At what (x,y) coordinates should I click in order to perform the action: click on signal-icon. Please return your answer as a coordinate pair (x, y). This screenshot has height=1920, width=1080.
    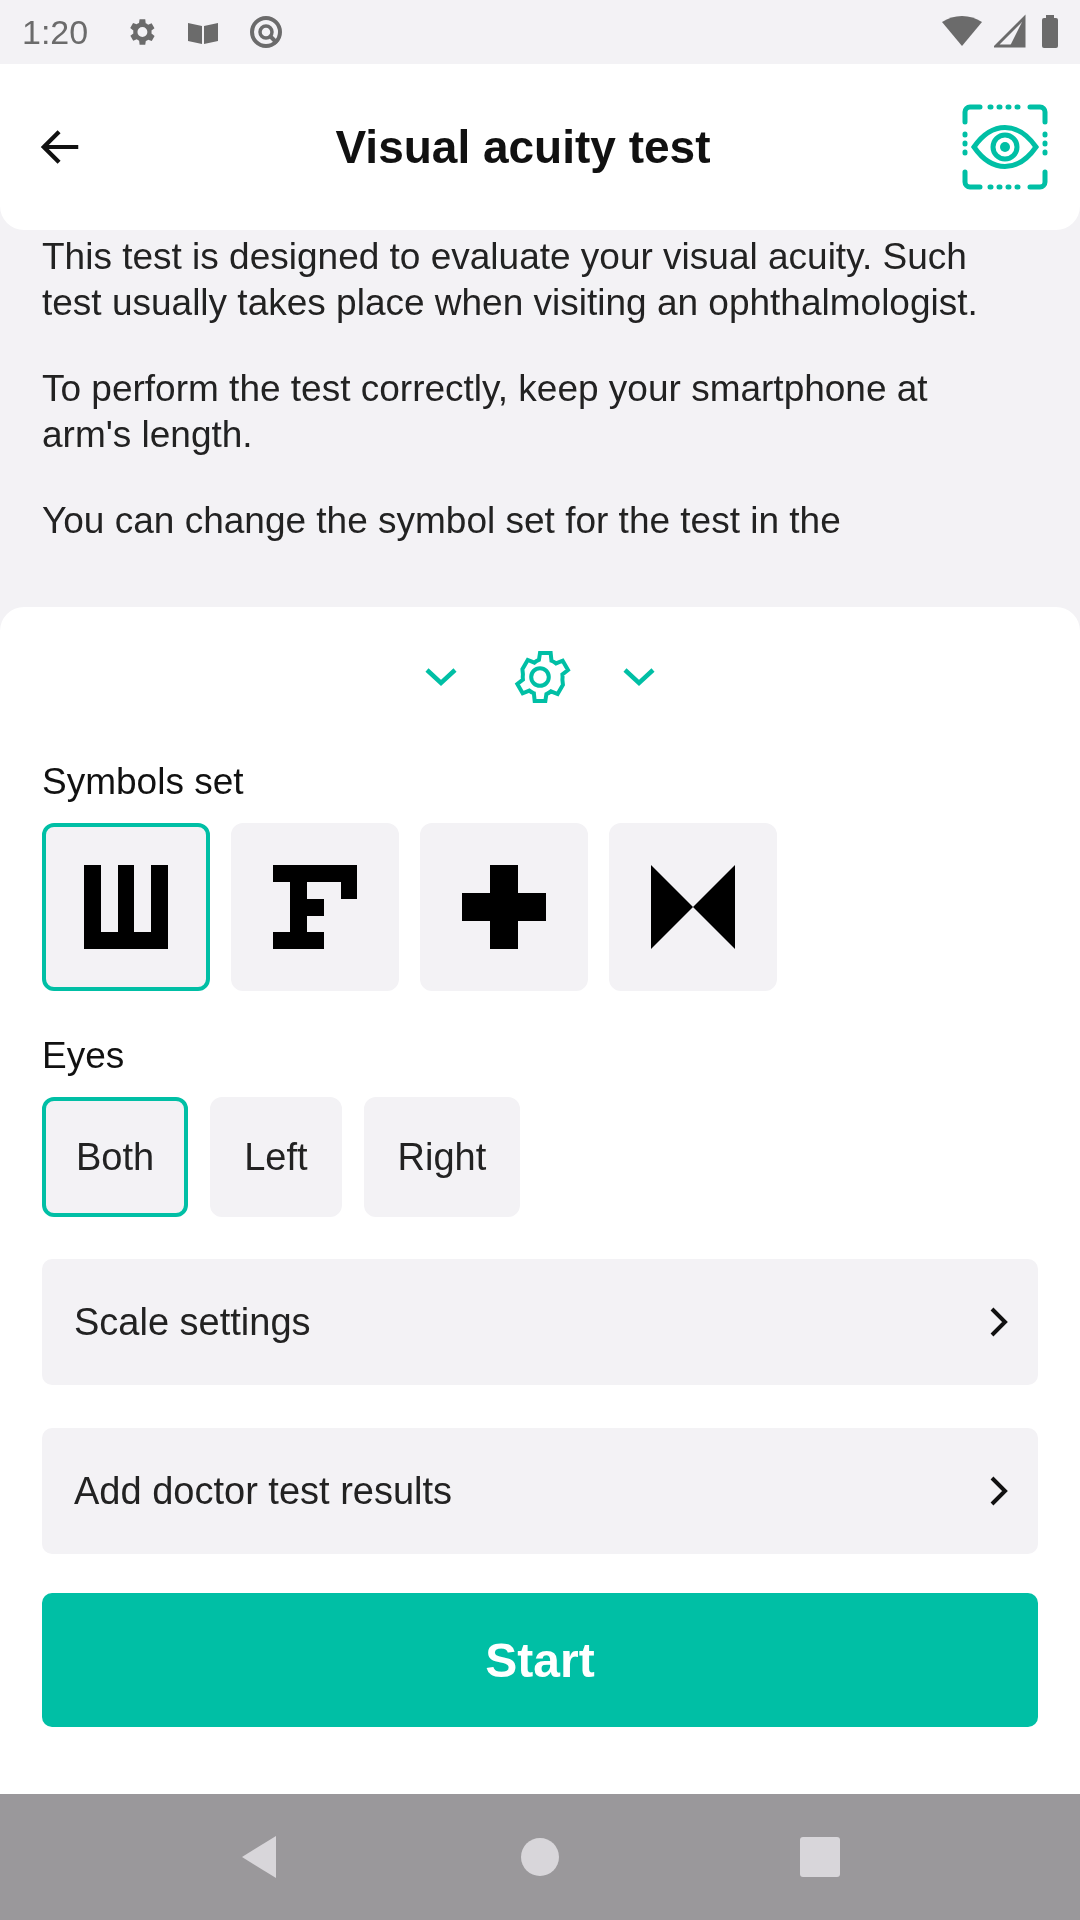
    Looking at the image, I should click on (1010, 32).